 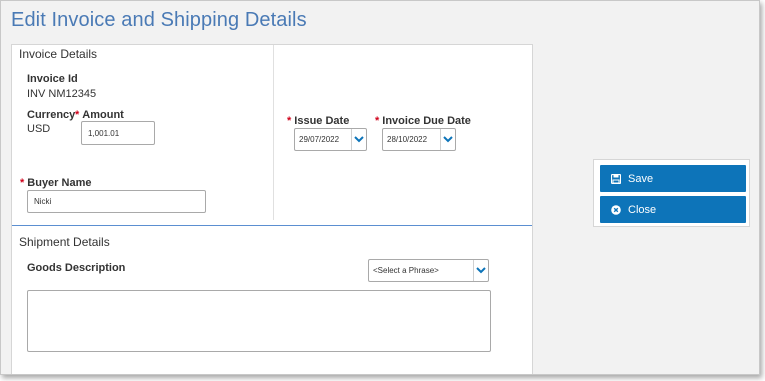 I want to click on amount-label: * Amount, so click(x=99, y=115).